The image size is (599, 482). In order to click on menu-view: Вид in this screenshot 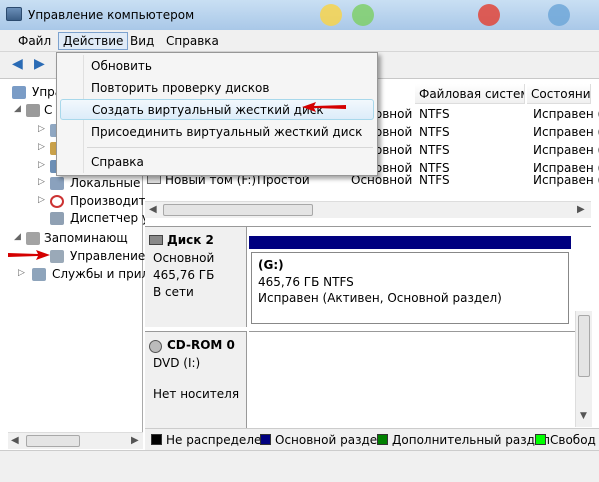, I will do `click(142, 41)`.